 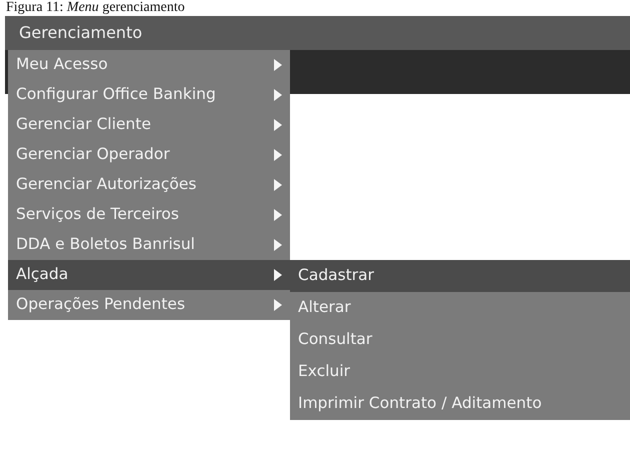 What do you see at coordinates (460, 372) in the screenshot?
I see `submenu-item: Excluir` at bounding box center [460, 372].